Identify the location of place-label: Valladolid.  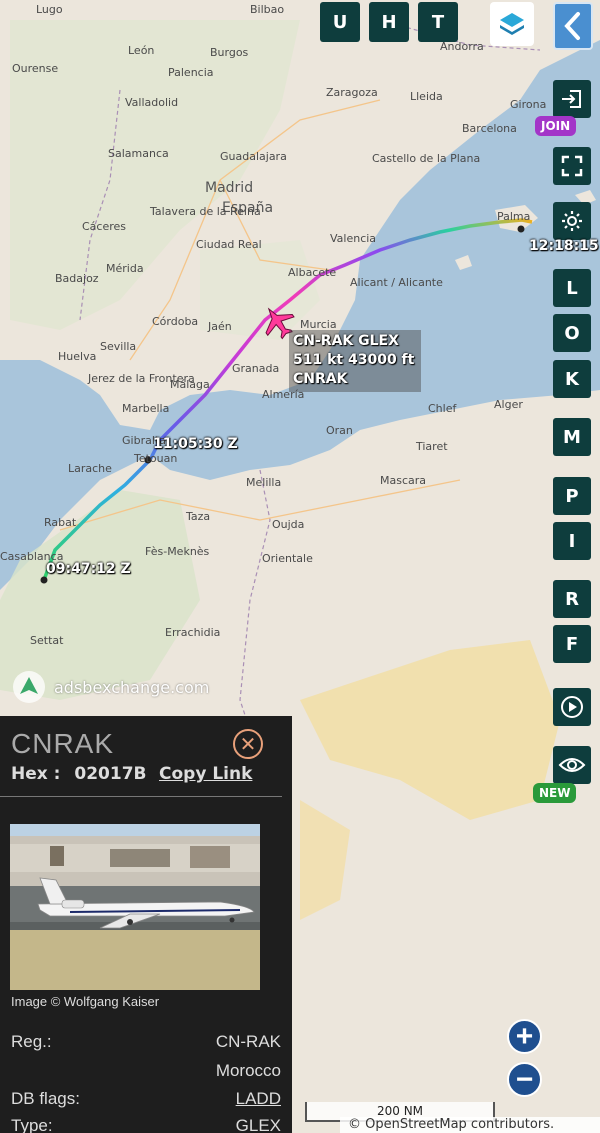
(152, 102).